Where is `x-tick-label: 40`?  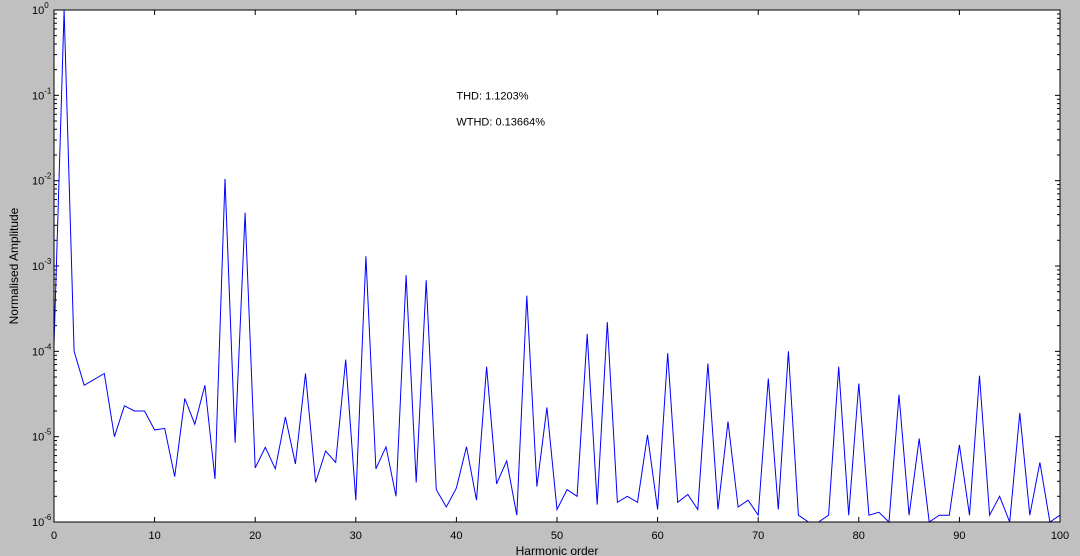 x-tick-label: 40 is located at coordinates (456, 536).